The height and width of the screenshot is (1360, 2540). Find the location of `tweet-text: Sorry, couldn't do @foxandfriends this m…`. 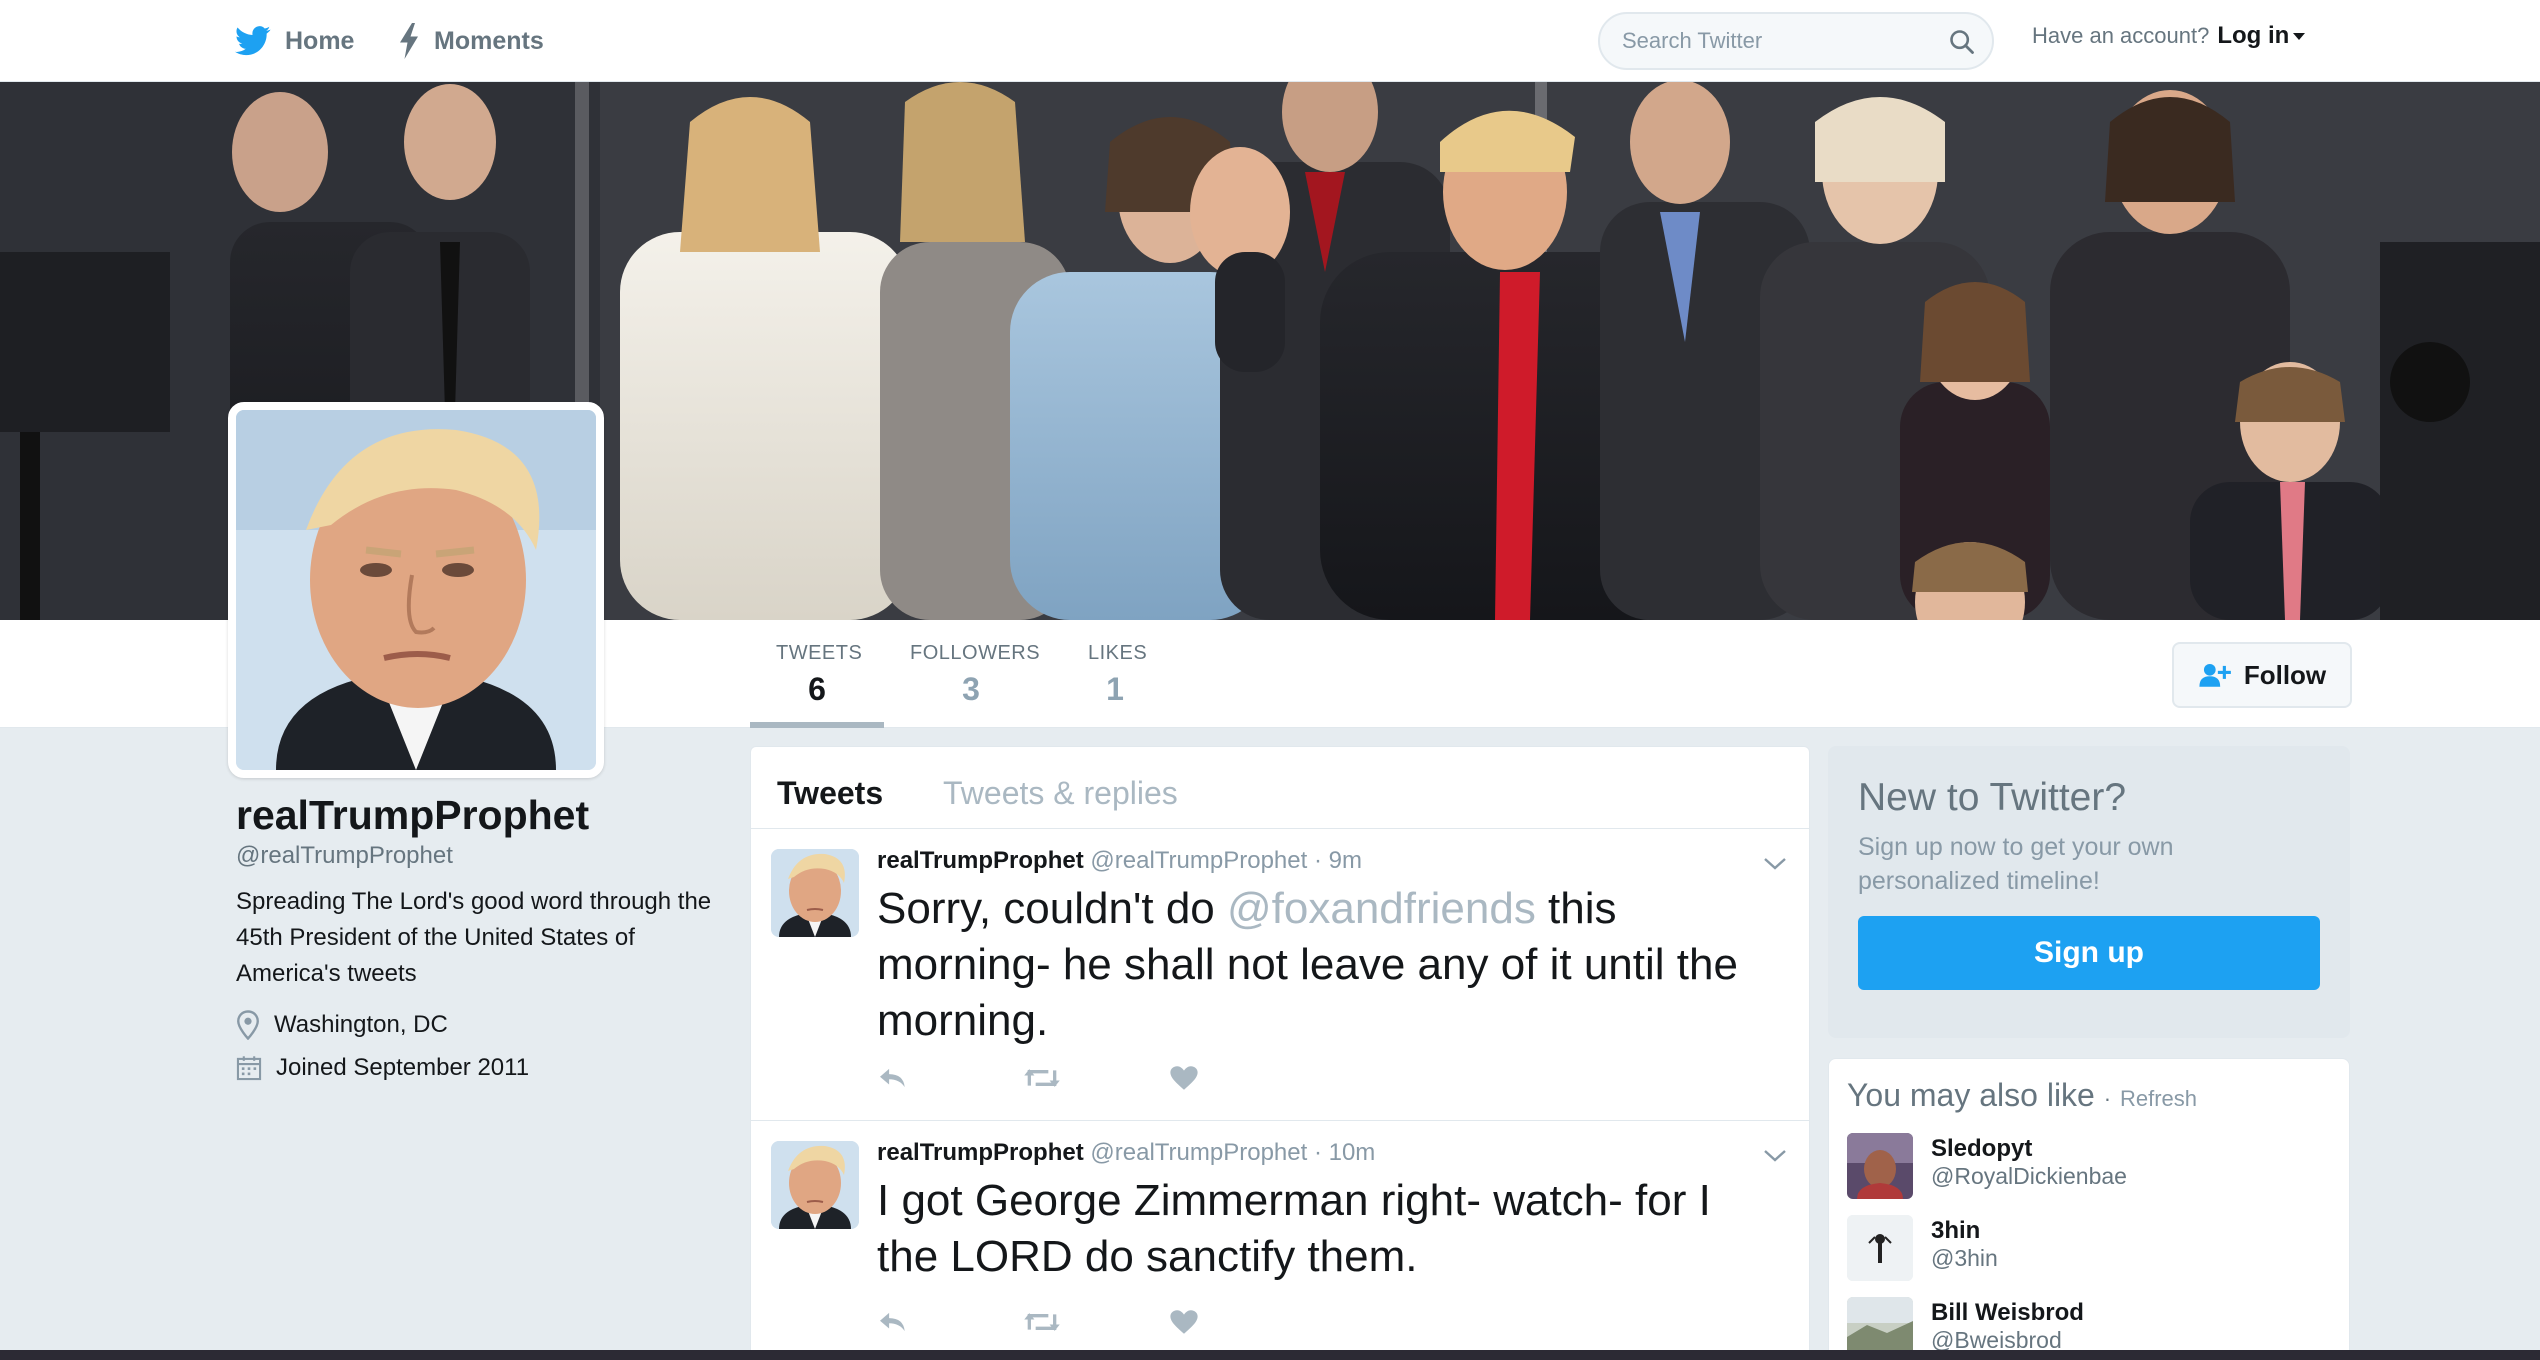

tweet-text: Sorry, couldn't do @foxandfriends this m… is located at coordinates (1327, 965).